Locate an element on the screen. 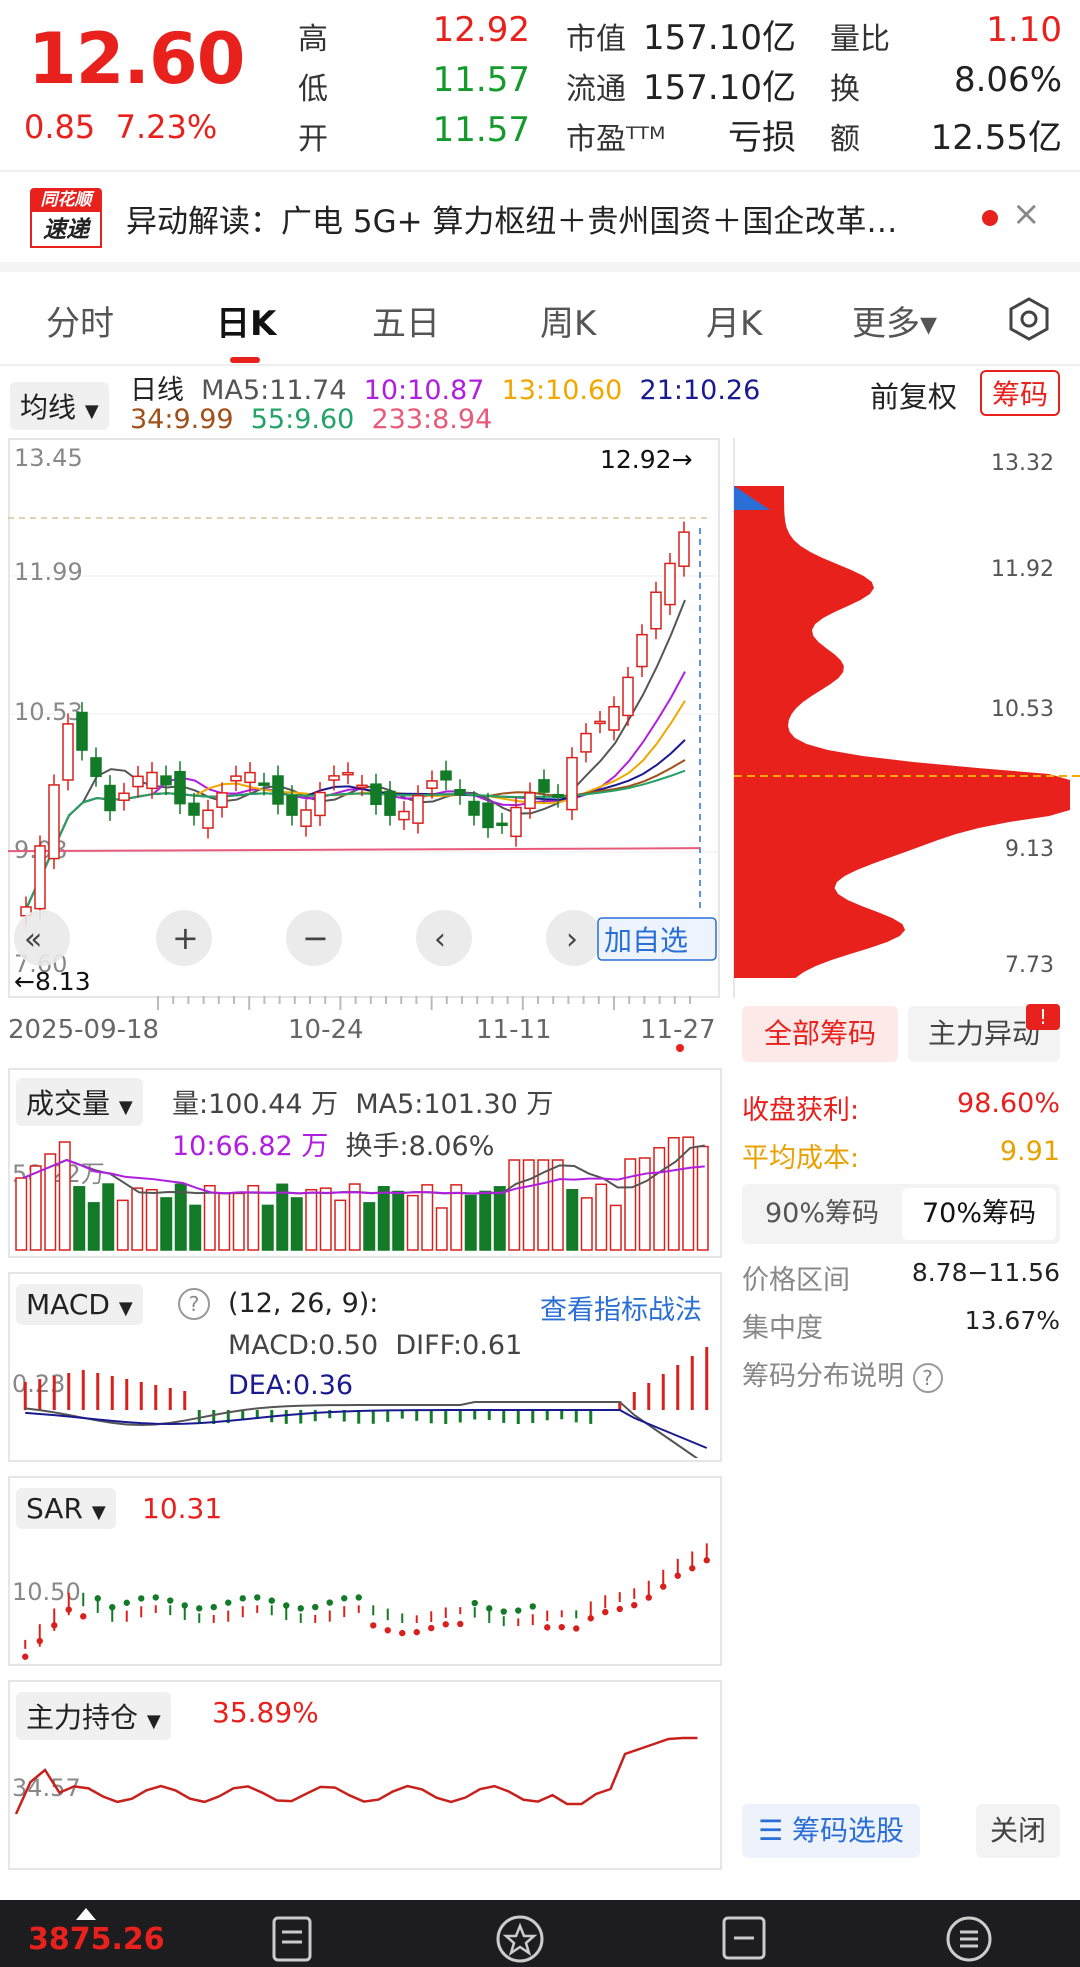 The height and width of the screenshot is (1967, 1080). macd-histogram is located at coordinates (366, 1385).